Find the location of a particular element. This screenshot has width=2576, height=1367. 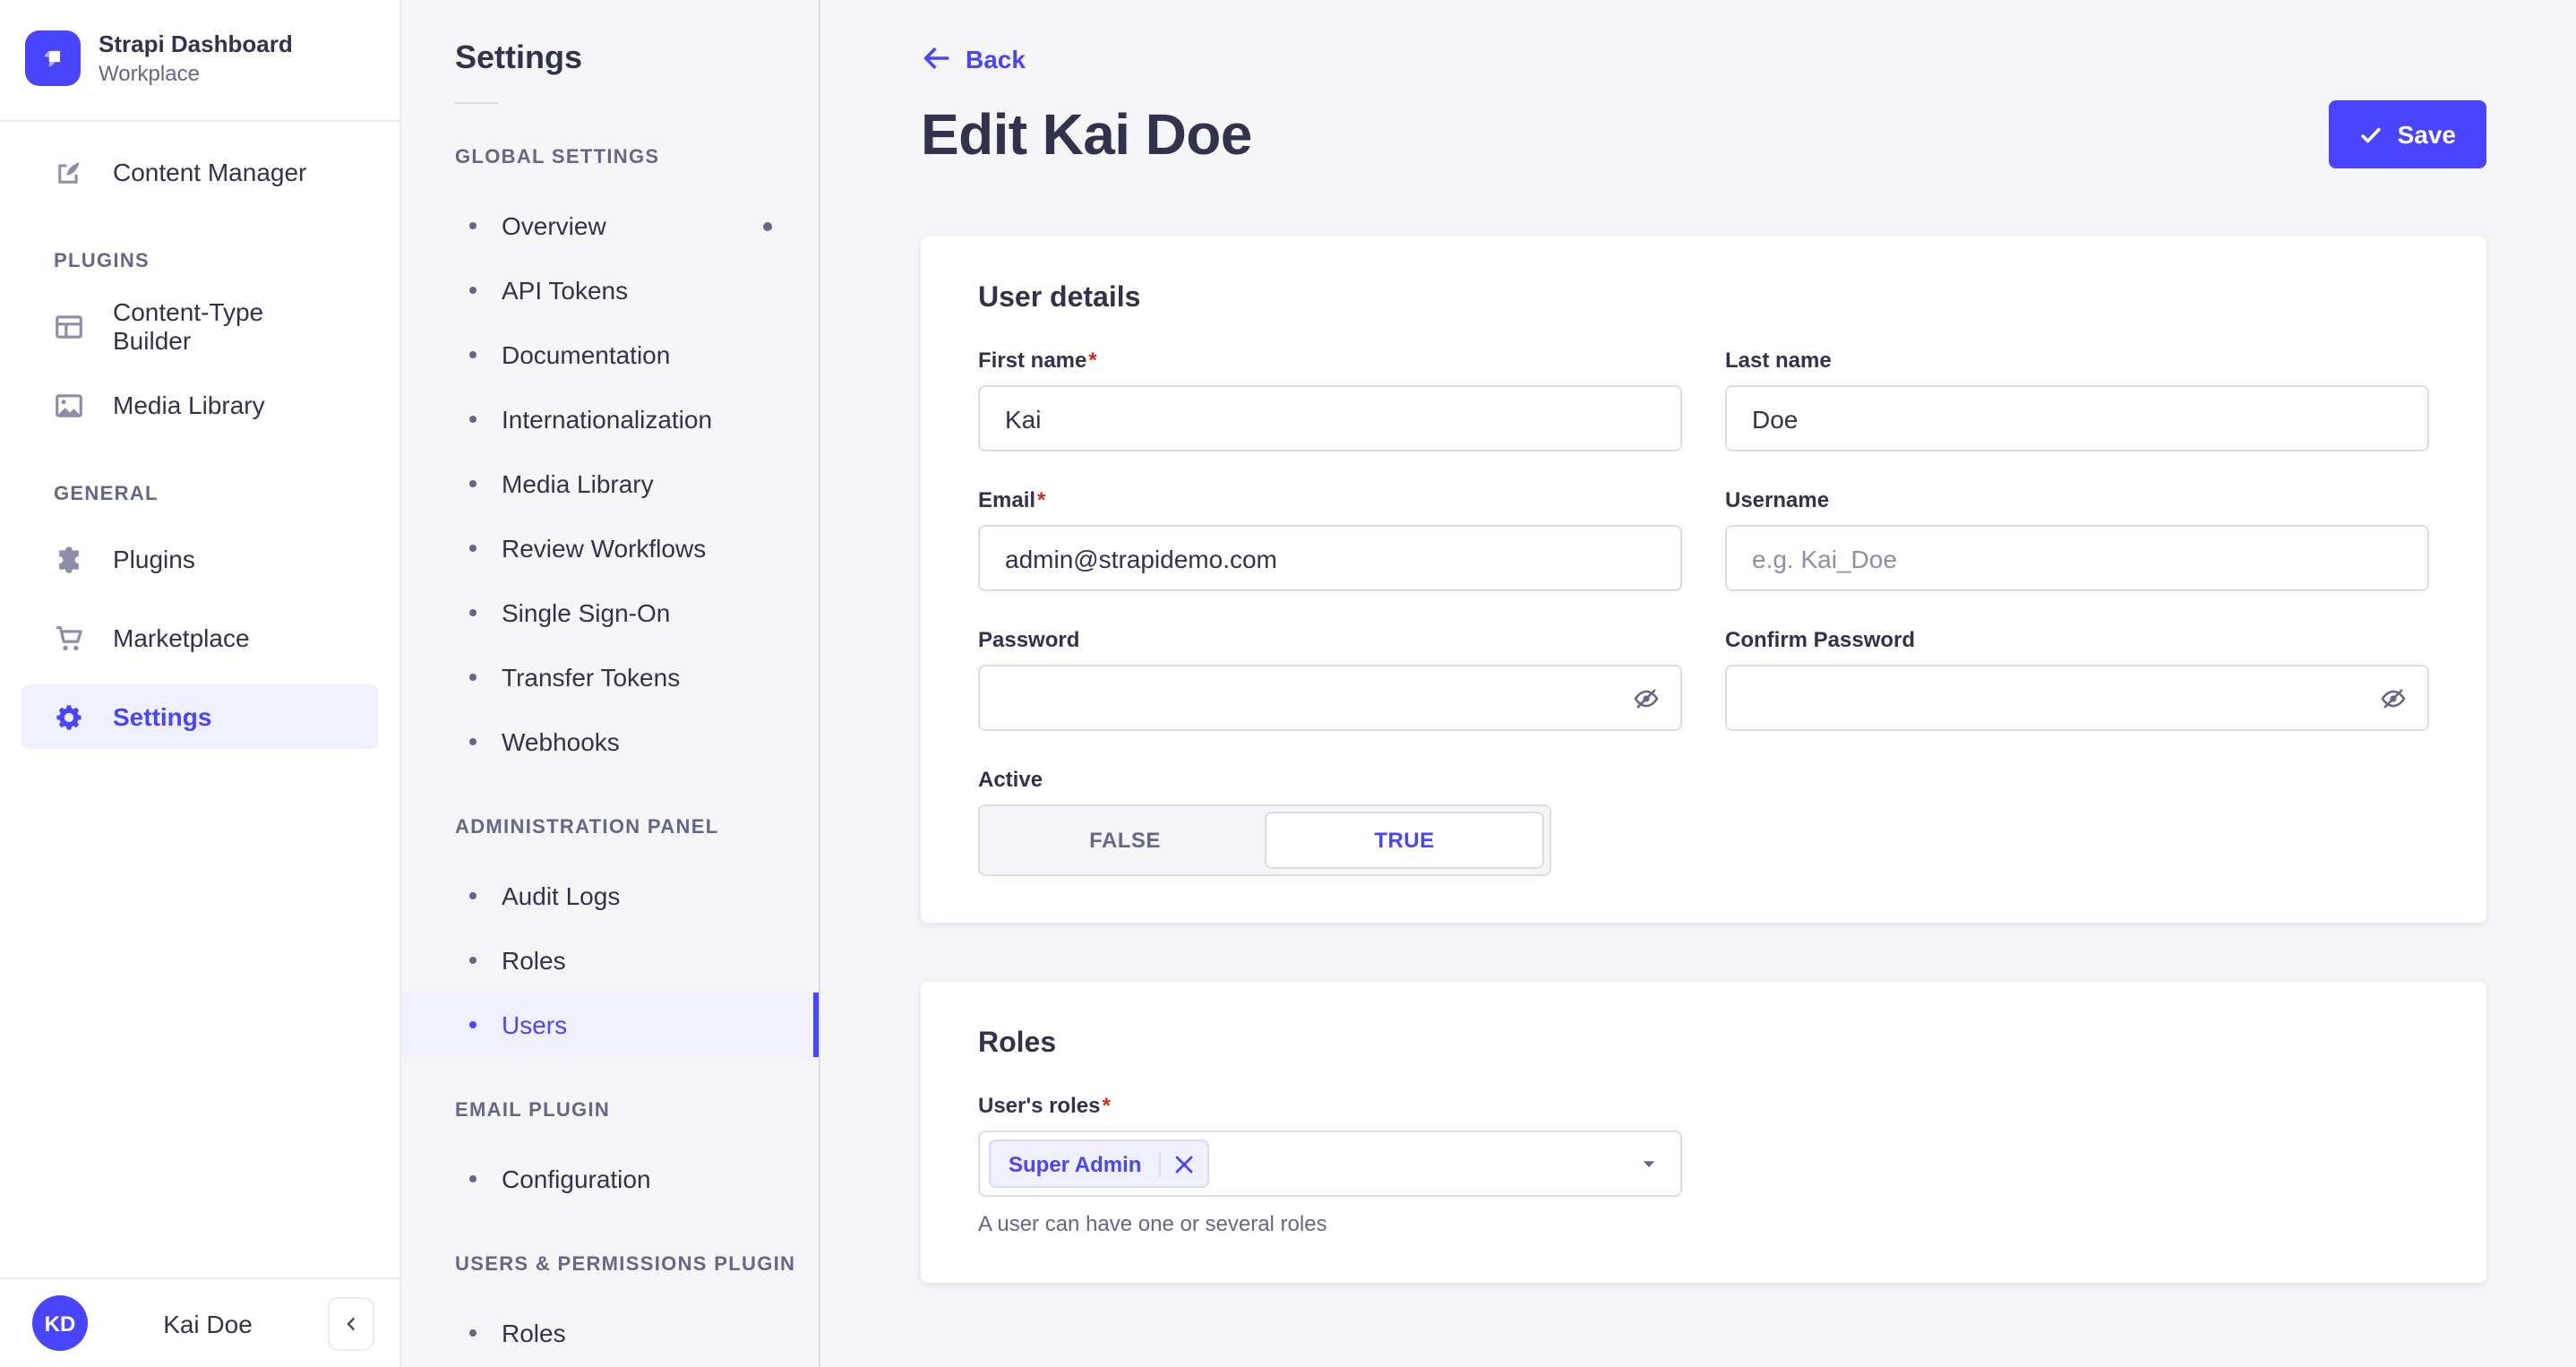

subnav-item-internationalization: Internationalization is located at coordinates (610, 419).